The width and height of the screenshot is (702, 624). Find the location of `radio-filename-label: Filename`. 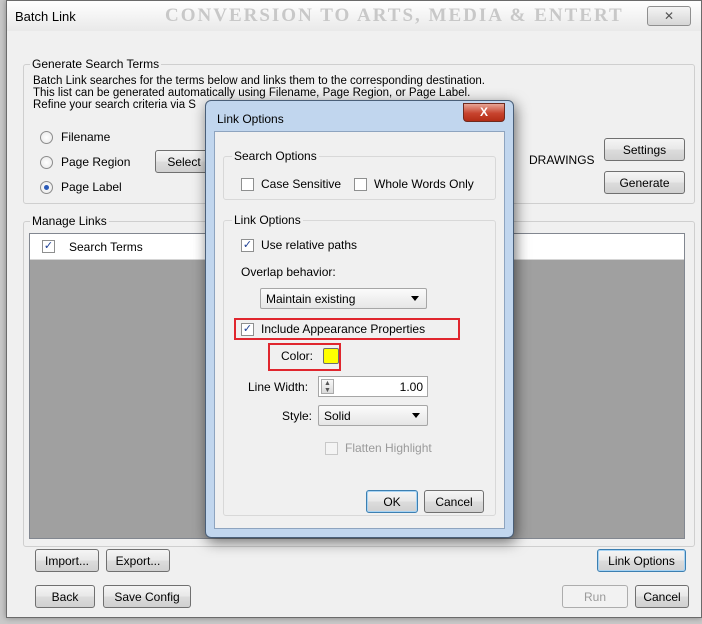

radio-filename-label: Filename is located at coordinates (86, 137).